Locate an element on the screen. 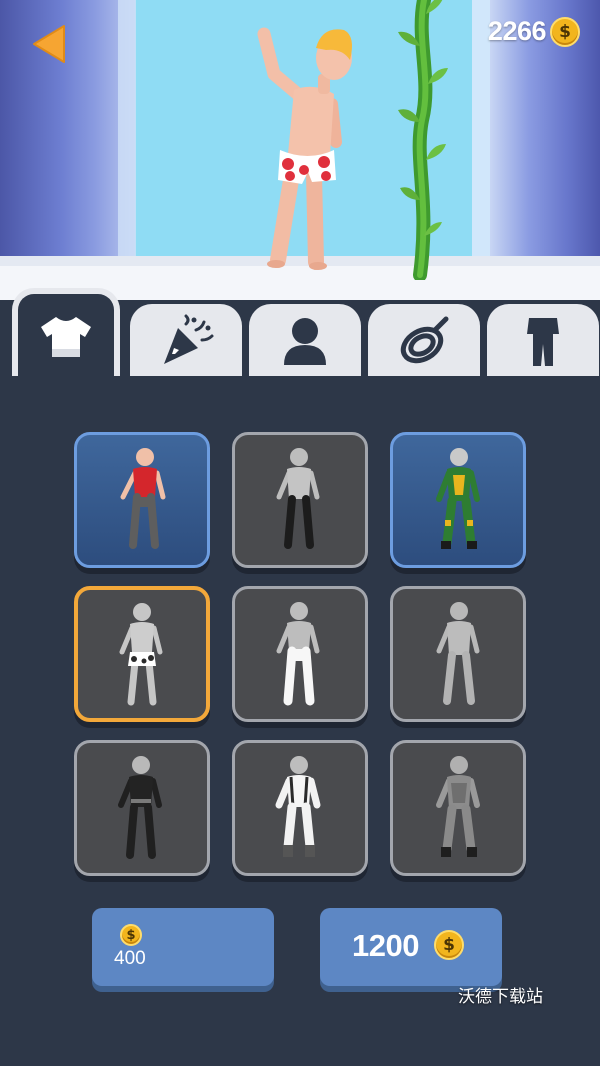 The height and width of the screenshot is (1066, 600). outfit-card-black-ninja is located at coordinates (142, 808).